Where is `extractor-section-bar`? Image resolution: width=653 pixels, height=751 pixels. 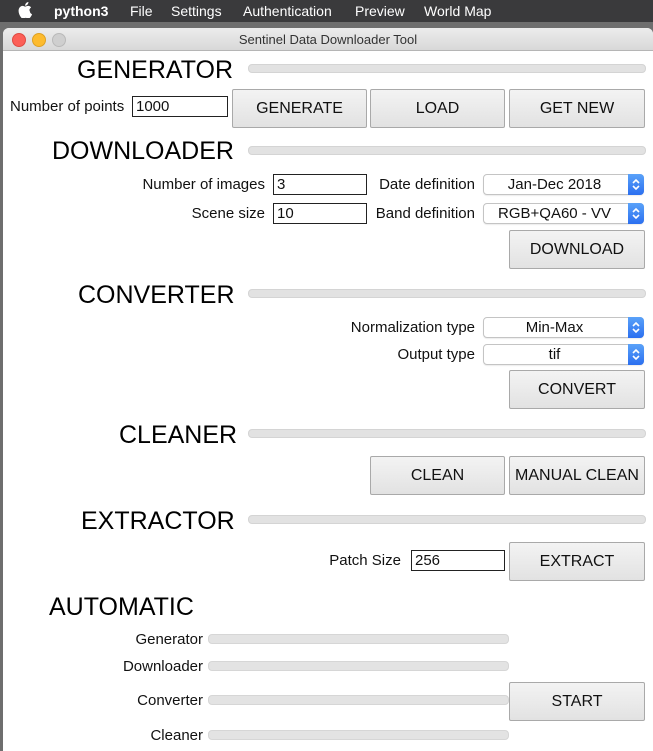
extractor-section-bar is located at coordinates (447, 519).